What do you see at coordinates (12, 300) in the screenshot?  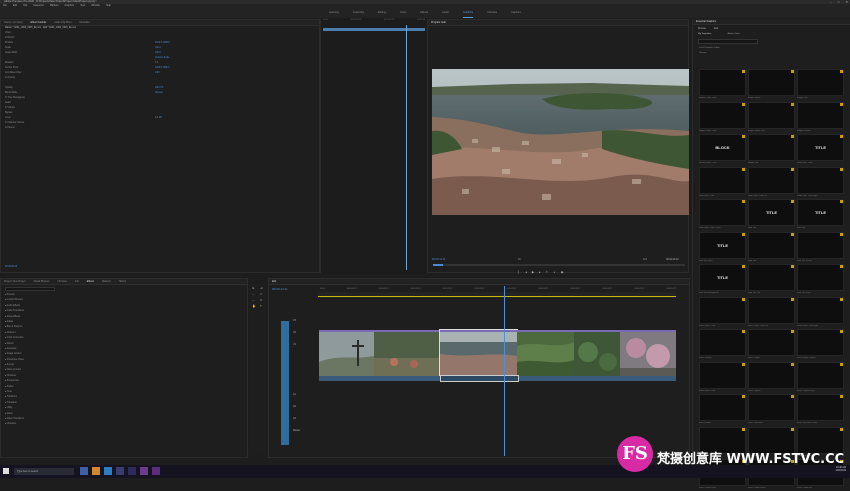 I see `effects-tree-item: ▸ Lumetri Presets` at bounding box center [12, 300].